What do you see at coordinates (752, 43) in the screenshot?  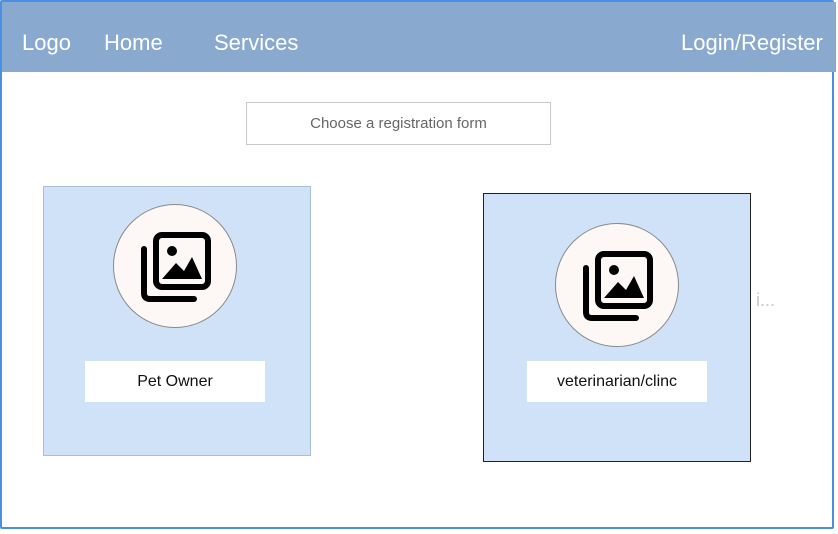 I see `nav-login-register-link: Login/Register` at bounding box center [752, 43].